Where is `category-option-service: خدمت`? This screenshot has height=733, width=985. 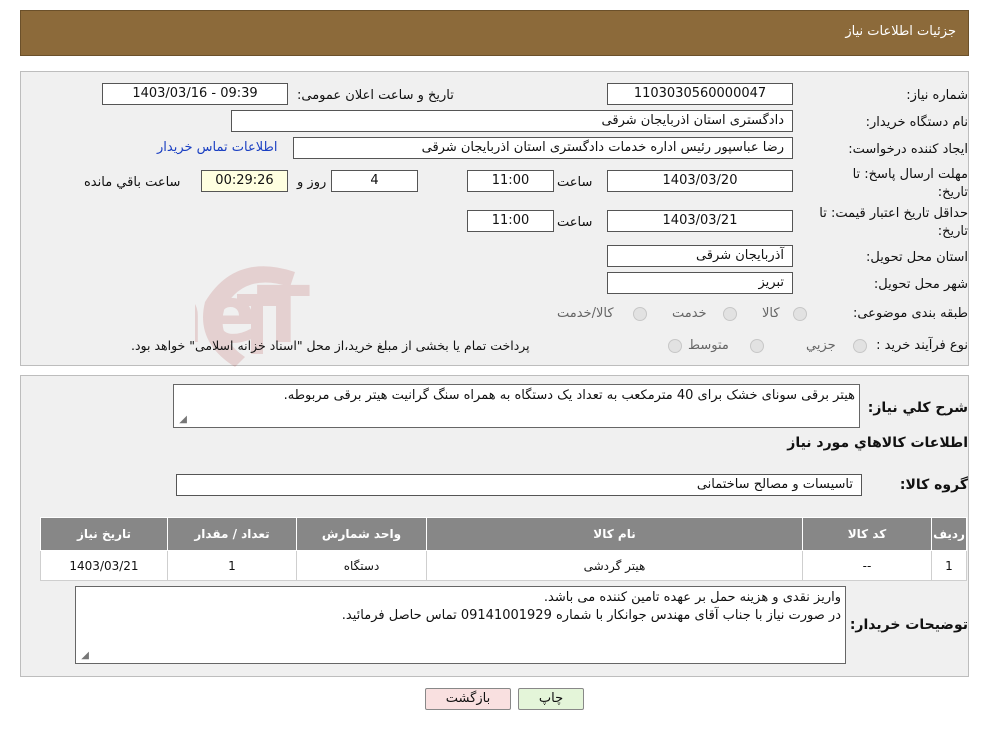 category-option-service: خدمت is located at coordinates (689, 313).